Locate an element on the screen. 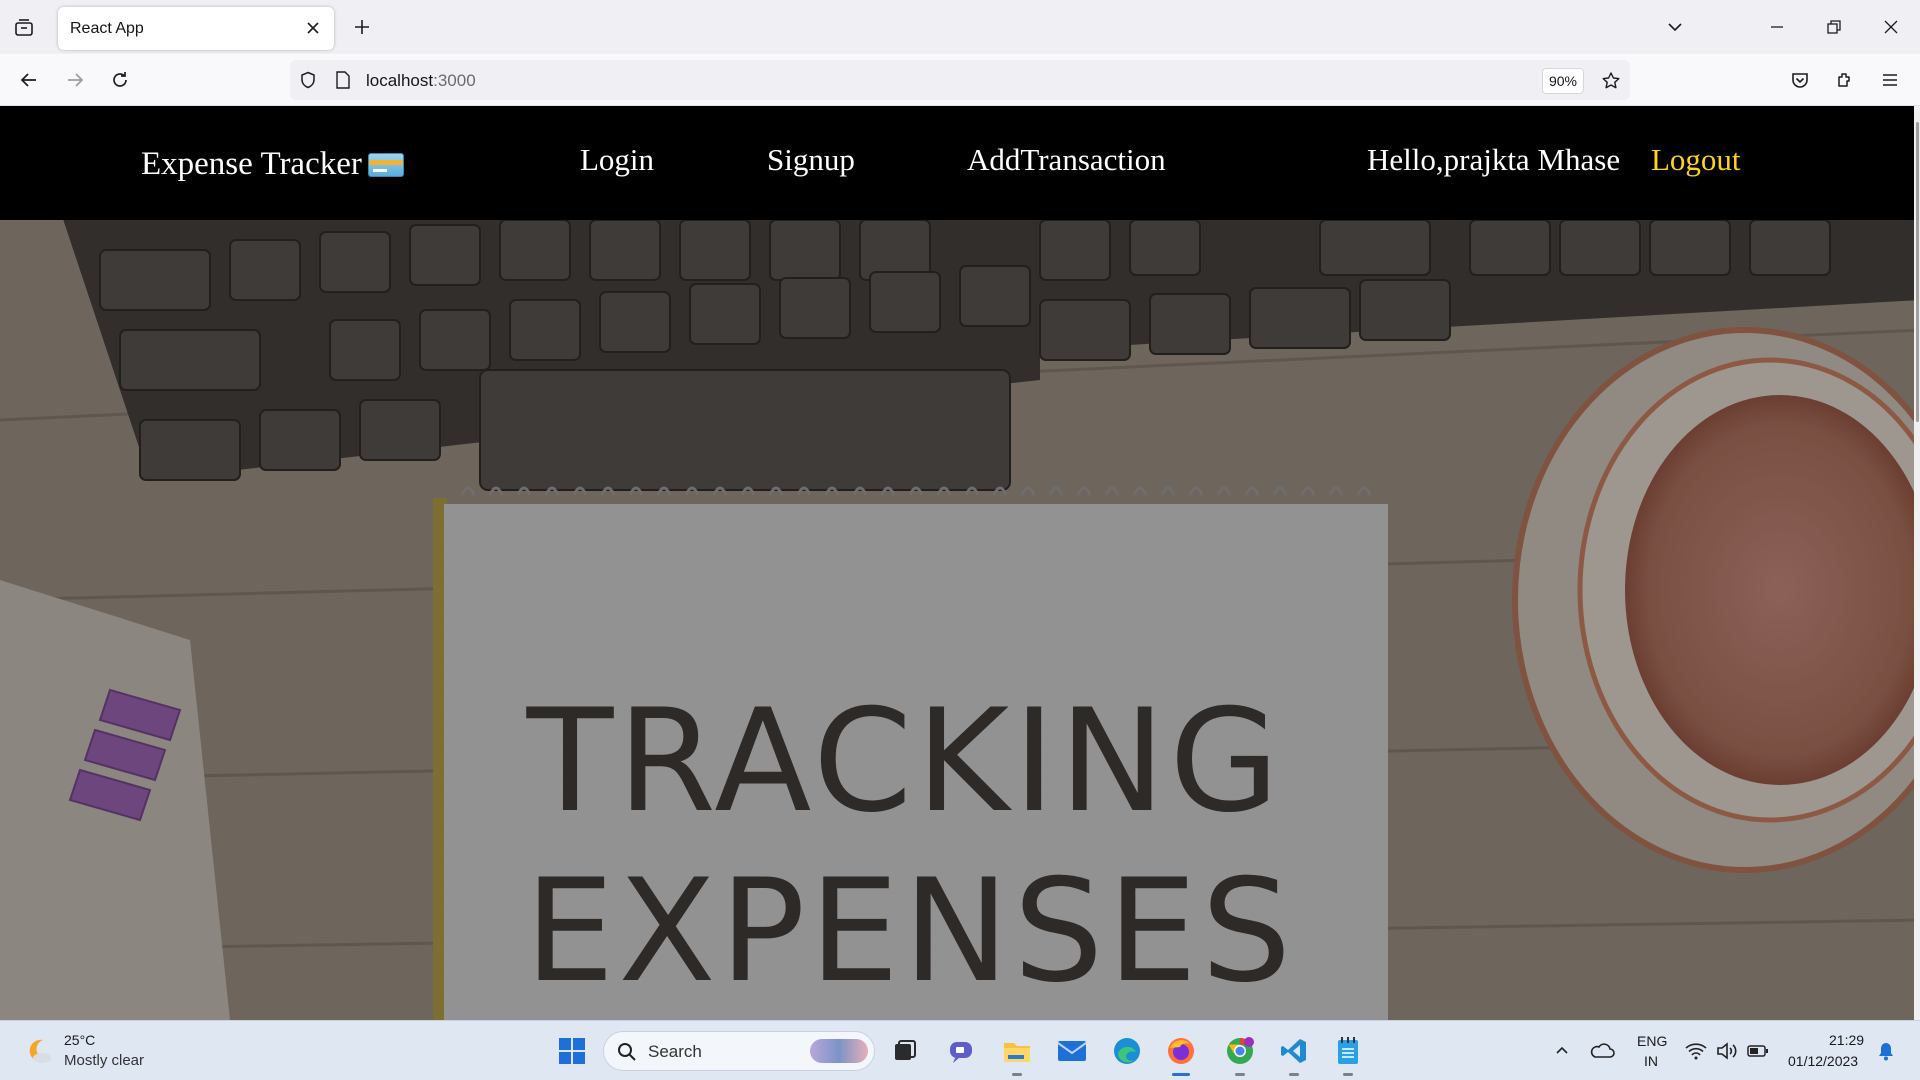  brand-title: Expense Tracker is located at coordinates (251, 164).